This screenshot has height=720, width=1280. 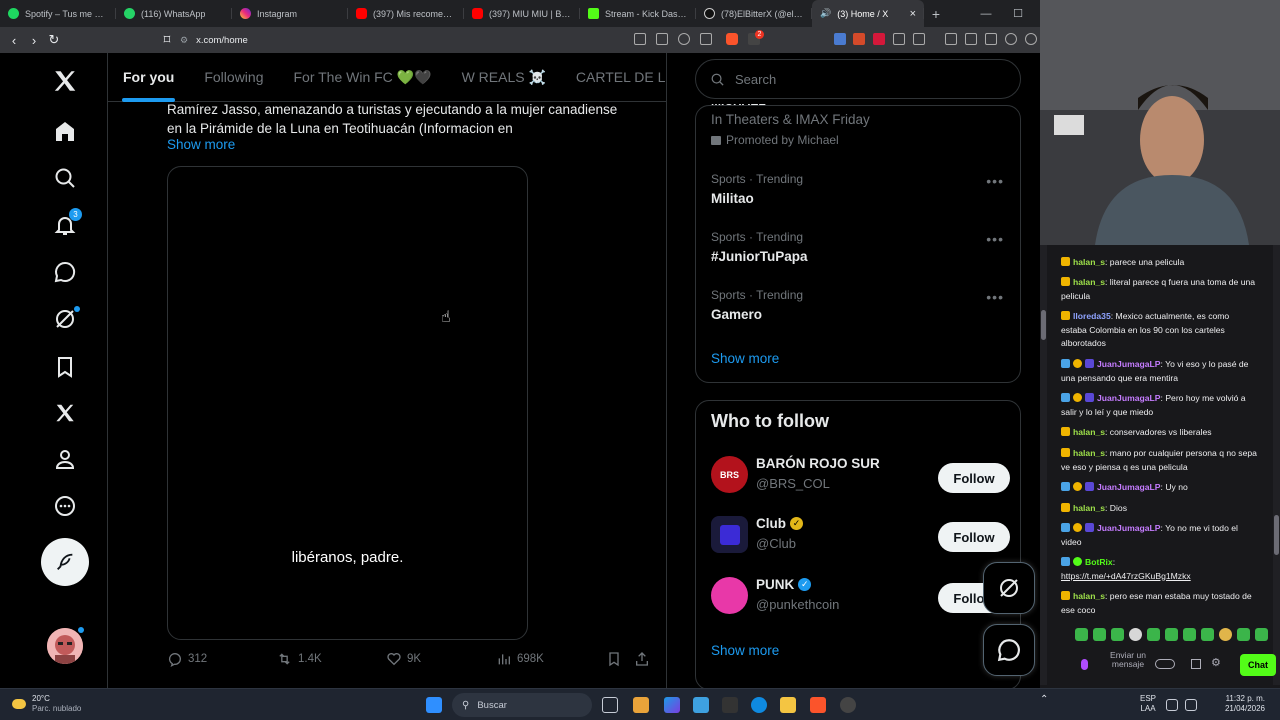 I want to click on home-icon, so click(x=65, y=132).